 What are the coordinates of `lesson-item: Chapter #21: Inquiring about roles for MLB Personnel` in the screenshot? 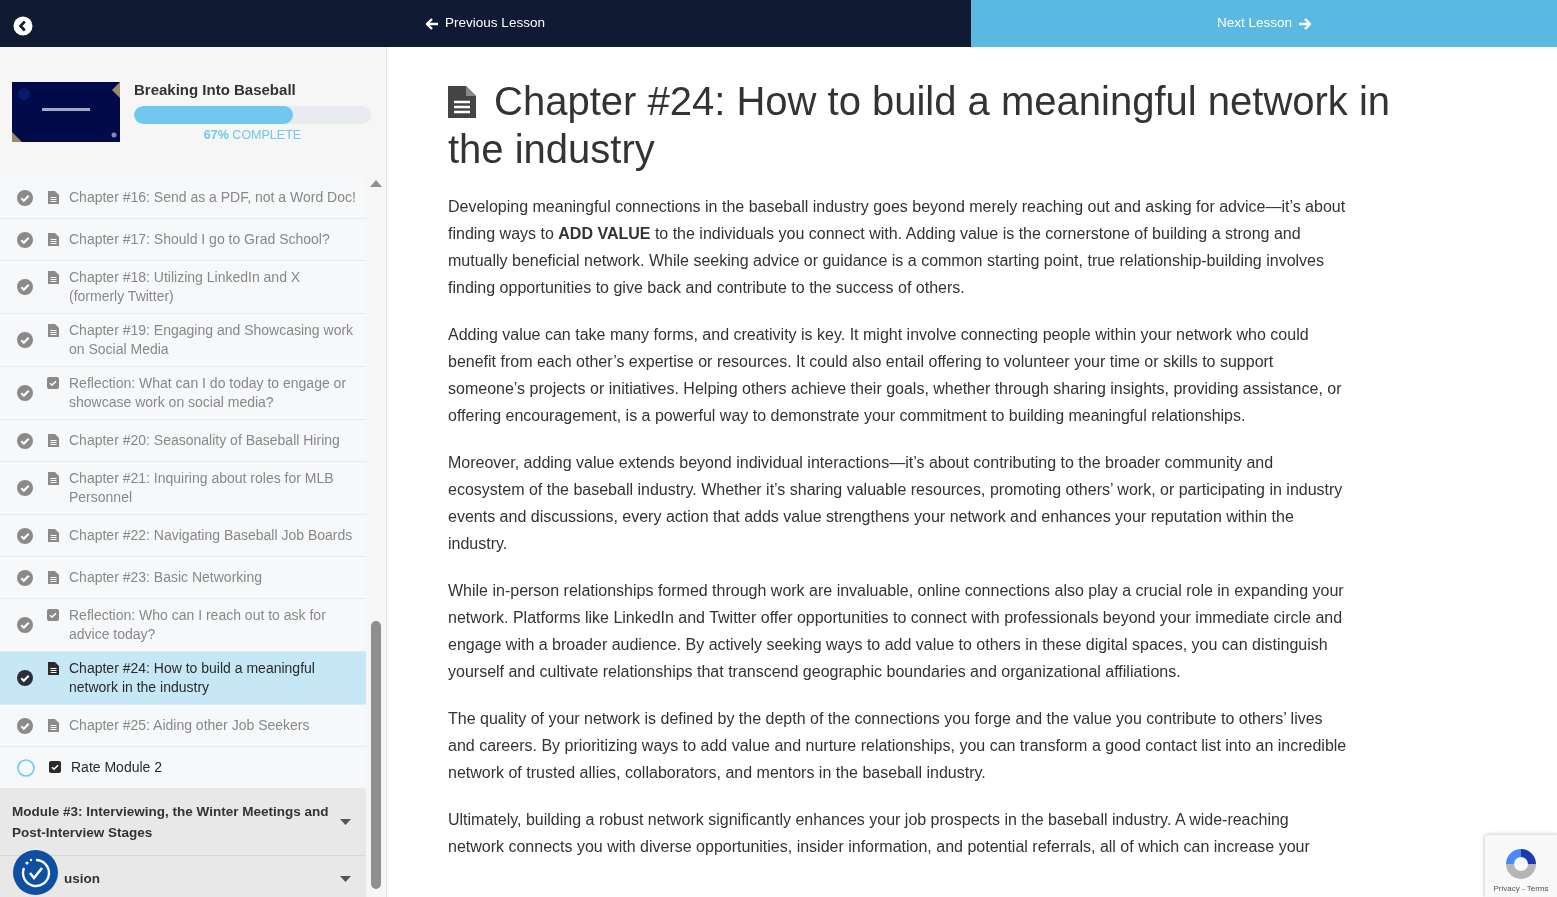 It's located at (183, 488).